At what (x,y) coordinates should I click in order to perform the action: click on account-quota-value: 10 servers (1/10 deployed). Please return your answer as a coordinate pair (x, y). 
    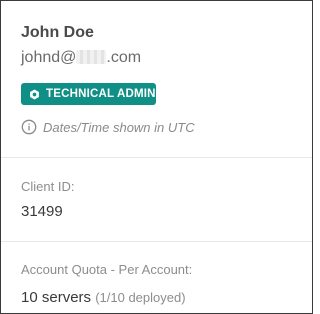
    Looking at the image, I should click on (103, 297).